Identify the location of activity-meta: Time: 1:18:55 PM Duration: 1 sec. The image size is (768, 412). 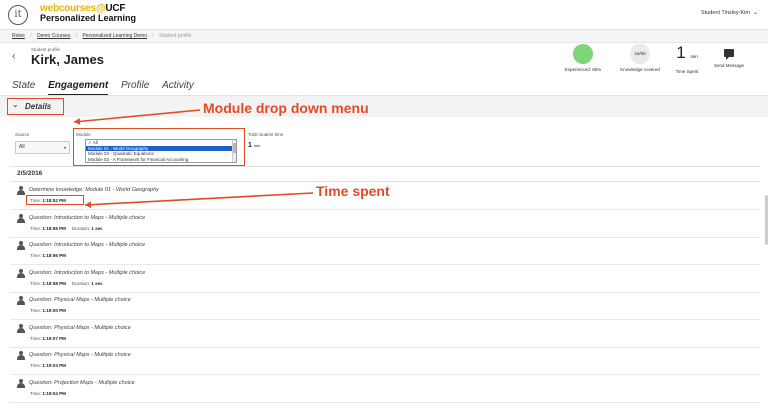
(66, 228).